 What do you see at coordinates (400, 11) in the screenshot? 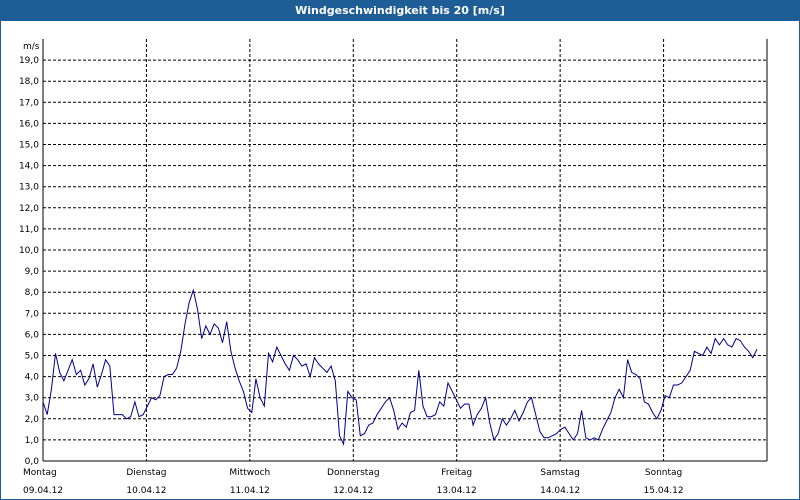
I see `chart-title: Windgeschwindigkeit bis 20 [m/s]` at bounding box center [400, 11].